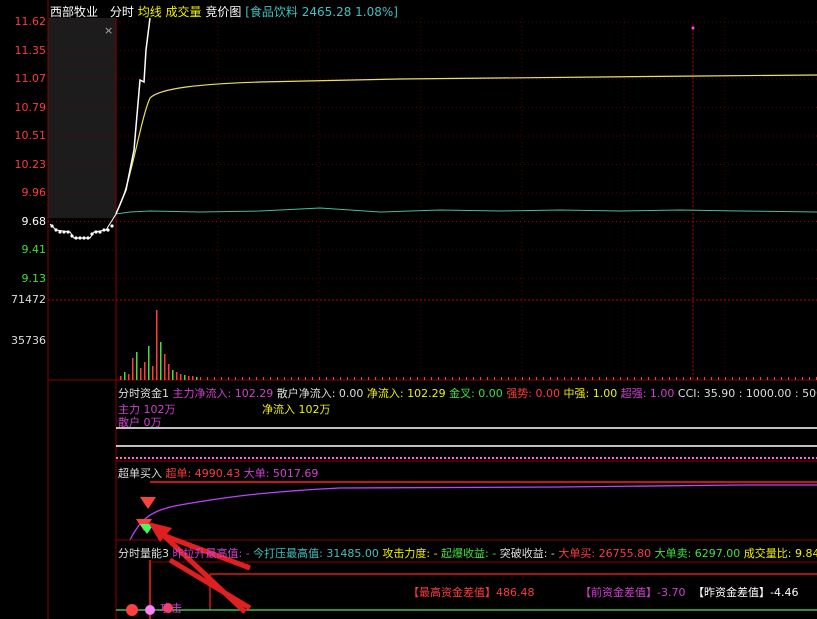 The image size is (817, 619). I want to click on retail-inflow: 散户净流入: 0.00, so click(320, 393).